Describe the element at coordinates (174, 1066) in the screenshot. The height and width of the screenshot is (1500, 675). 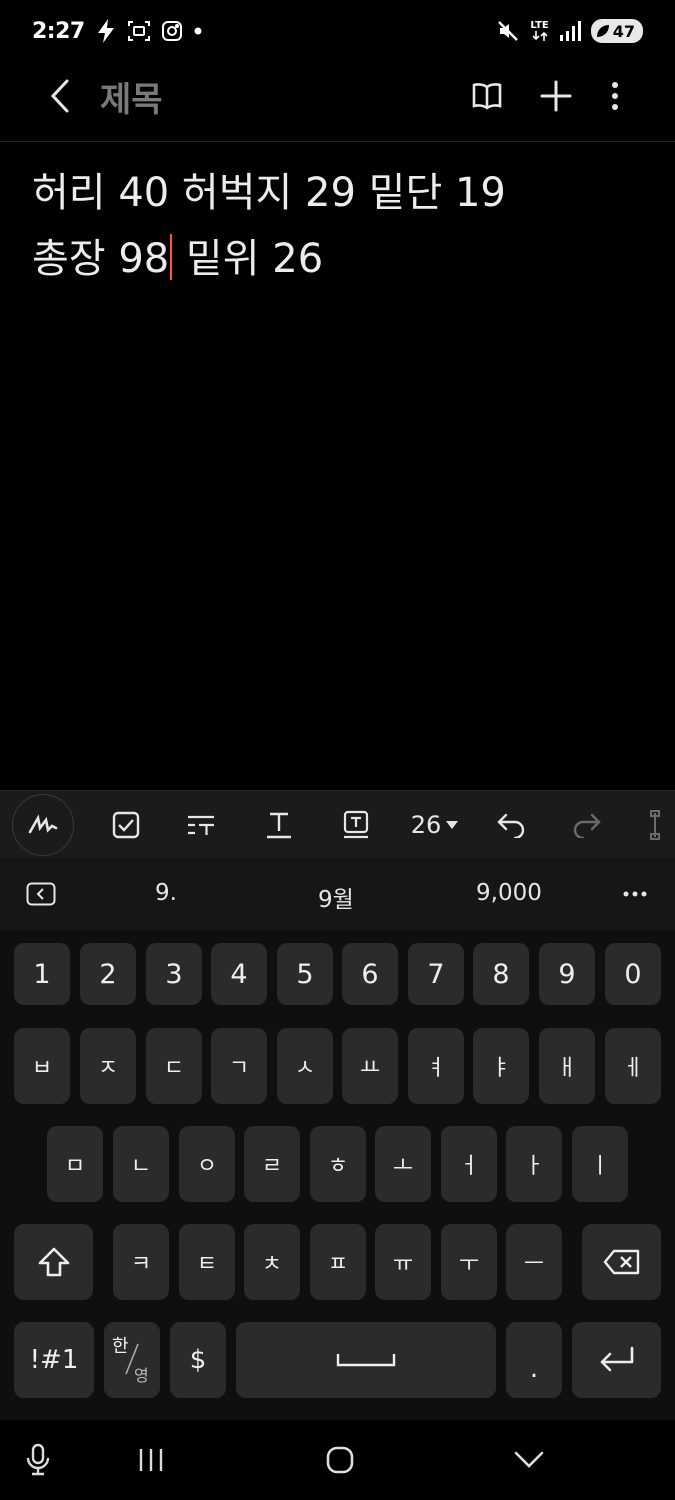
I see `key: ㄷ` at that location.